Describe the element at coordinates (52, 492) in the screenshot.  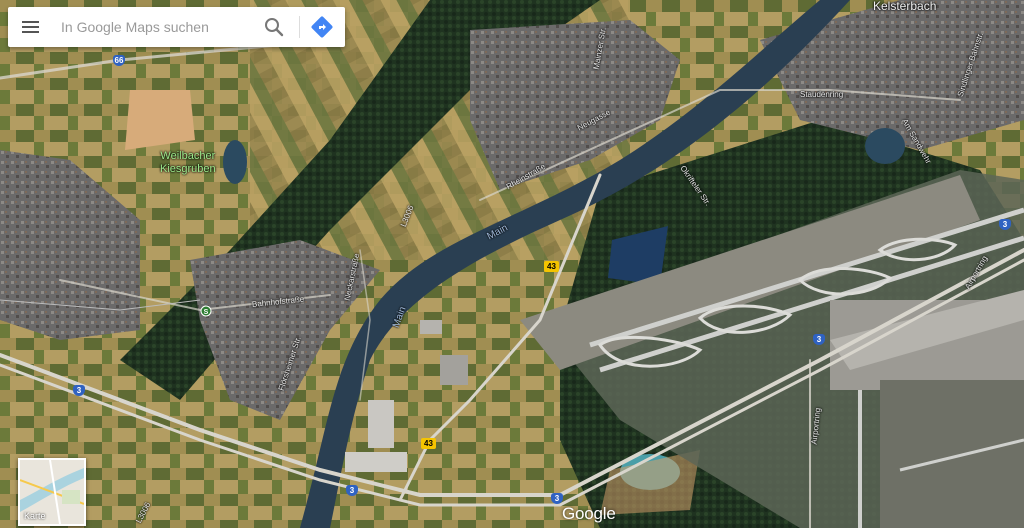
I see `map-layer-toggle: Karte` at that location.